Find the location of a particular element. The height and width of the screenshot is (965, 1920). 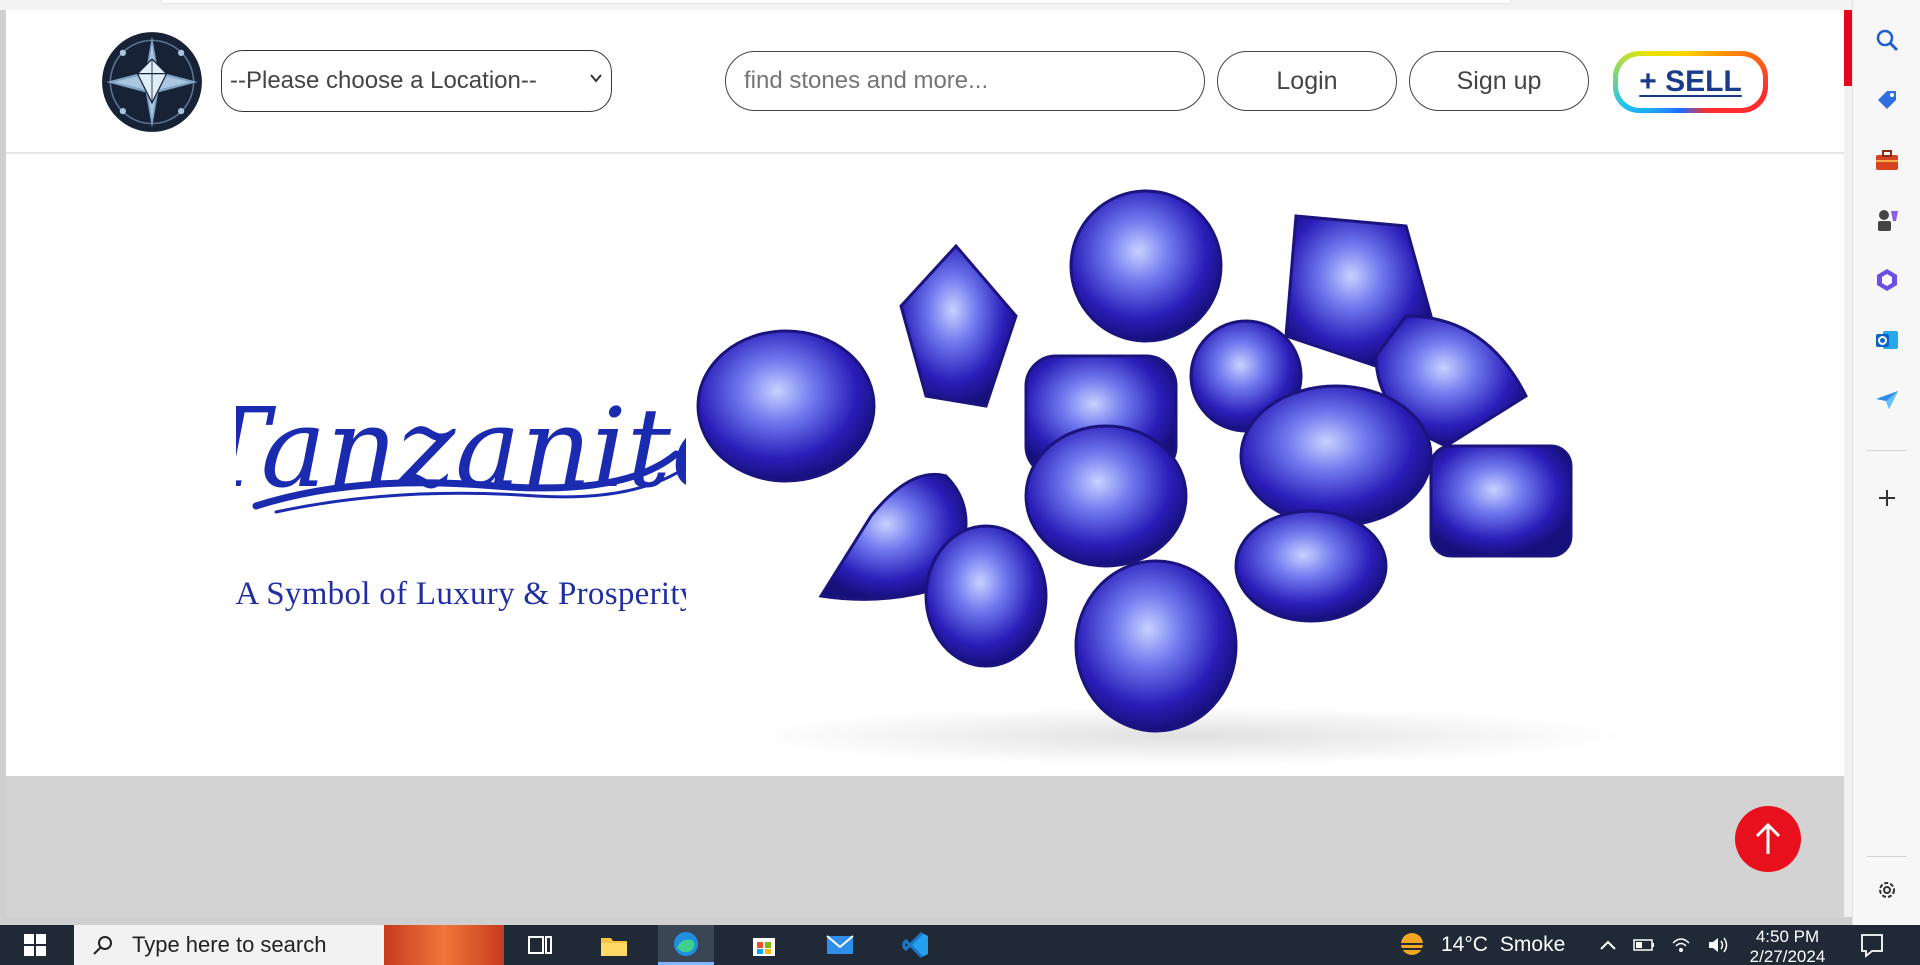

browser-tab-edge is located at coordinates (836, 2).